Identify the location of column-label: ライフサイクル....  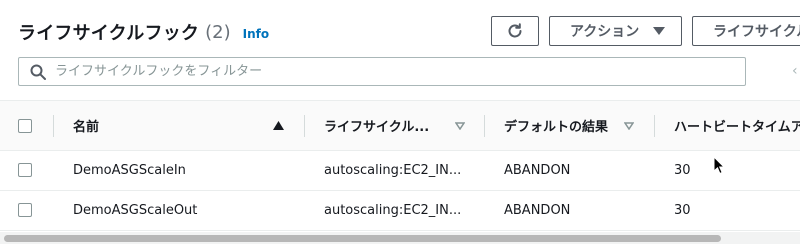
(377, 127).